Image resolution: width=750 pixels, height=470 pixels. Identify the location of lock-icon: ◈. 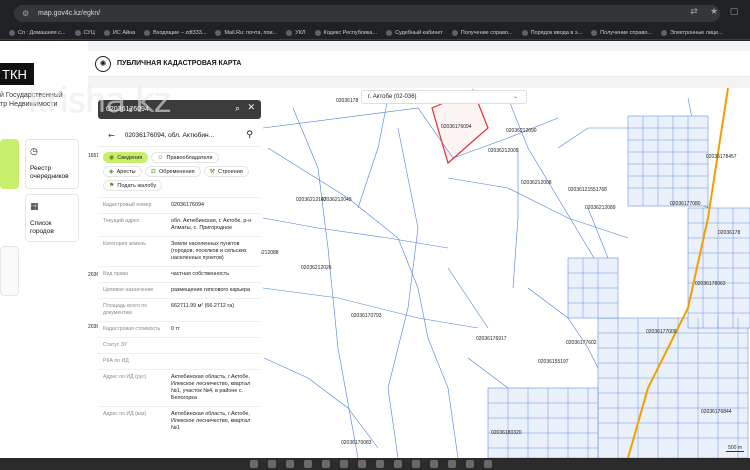
(111, 172).